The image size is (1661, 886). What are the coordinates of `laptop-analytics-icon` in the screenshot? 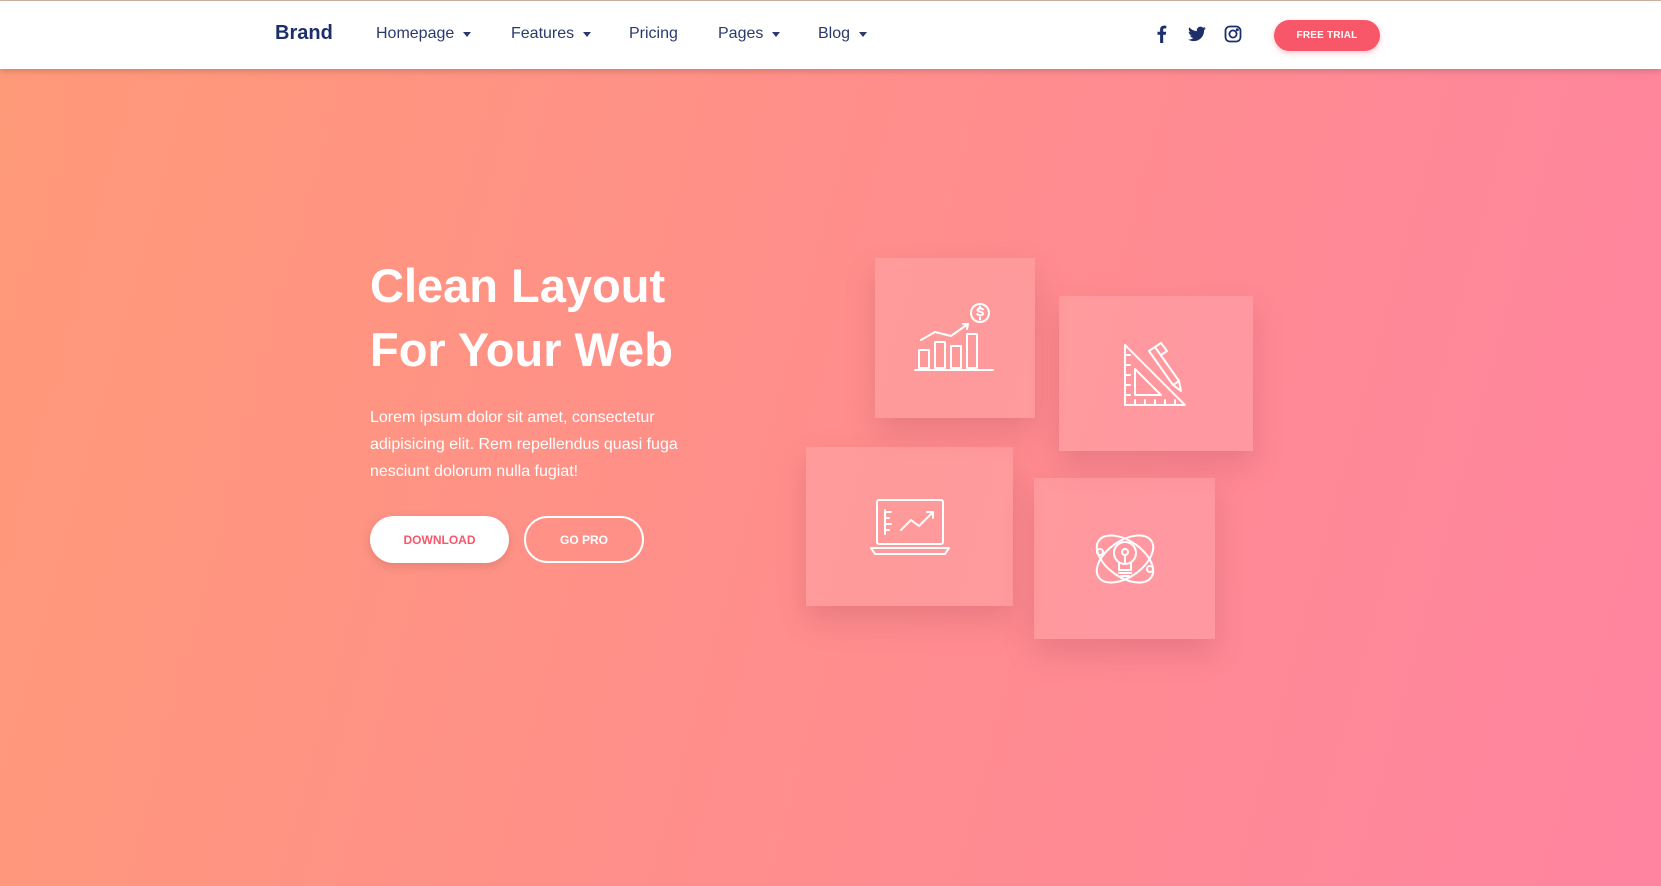 It's located at (909, 526).